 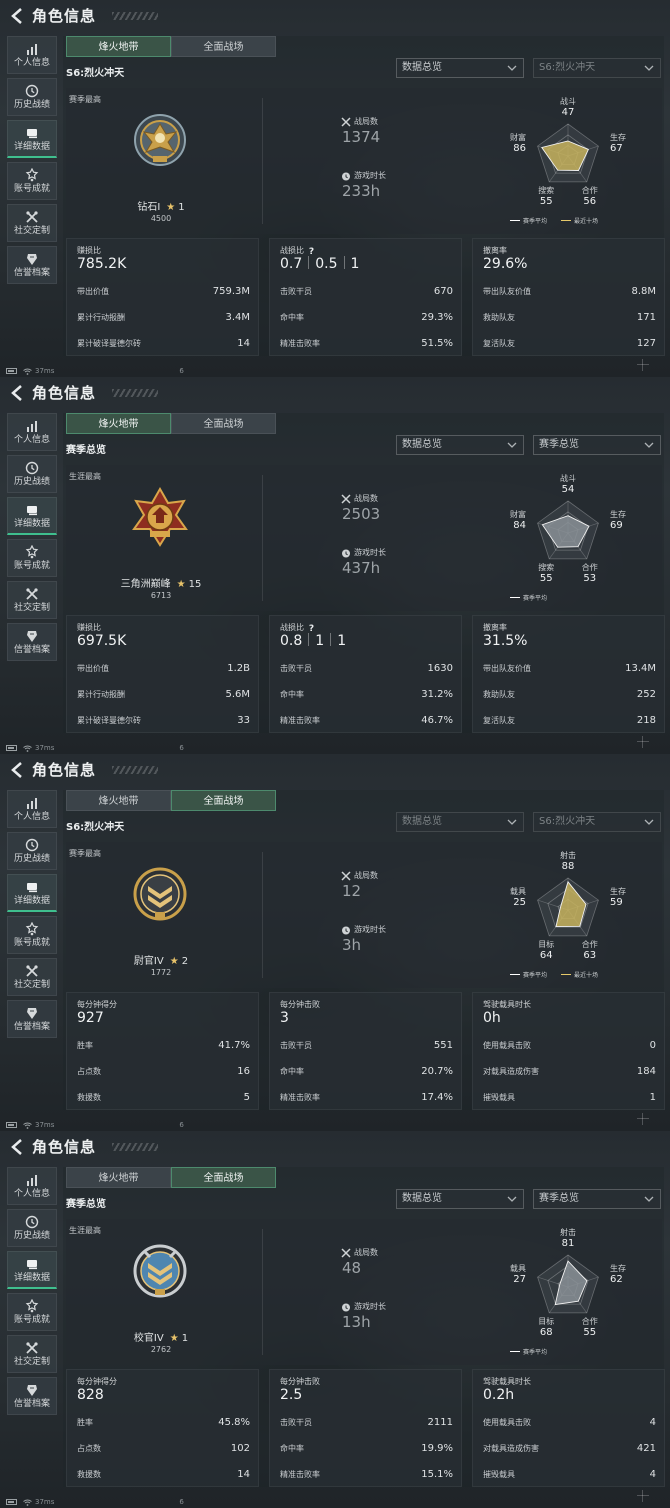 I want to click on stat-row: 累计行动报酬 5.6M, so click(x=163, y=694).